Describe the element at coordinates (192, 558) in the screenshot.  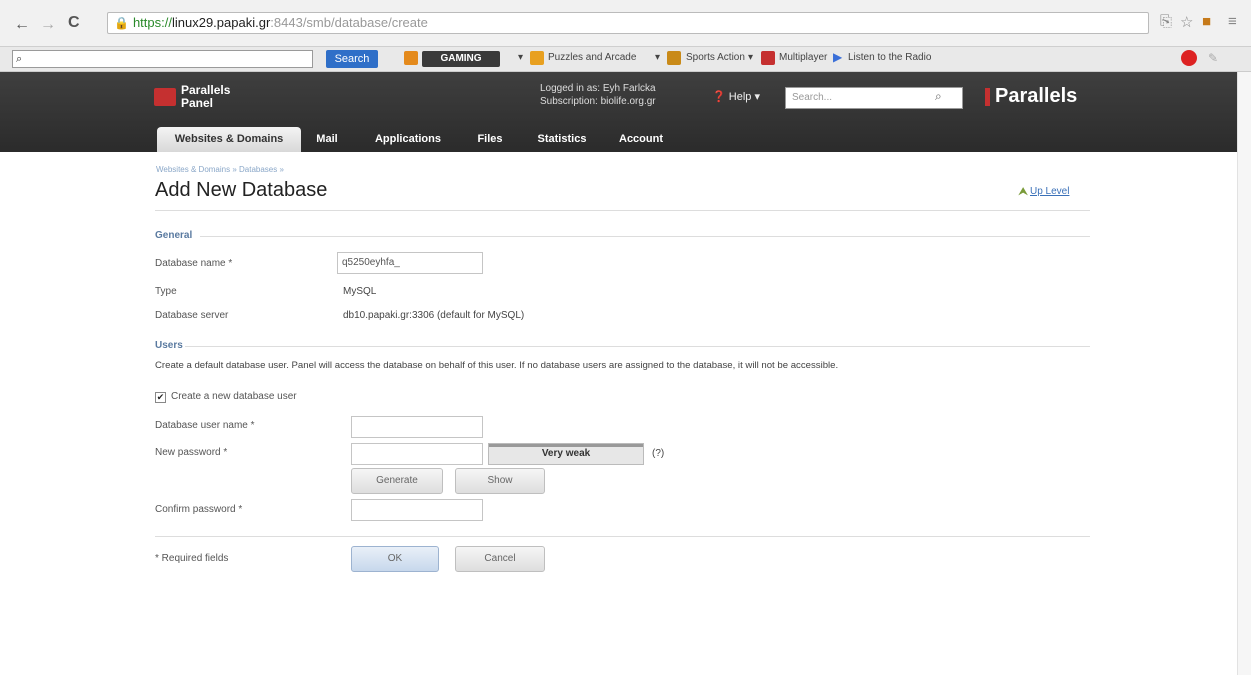
I see `required-fields-note: * Required fields` at that location.